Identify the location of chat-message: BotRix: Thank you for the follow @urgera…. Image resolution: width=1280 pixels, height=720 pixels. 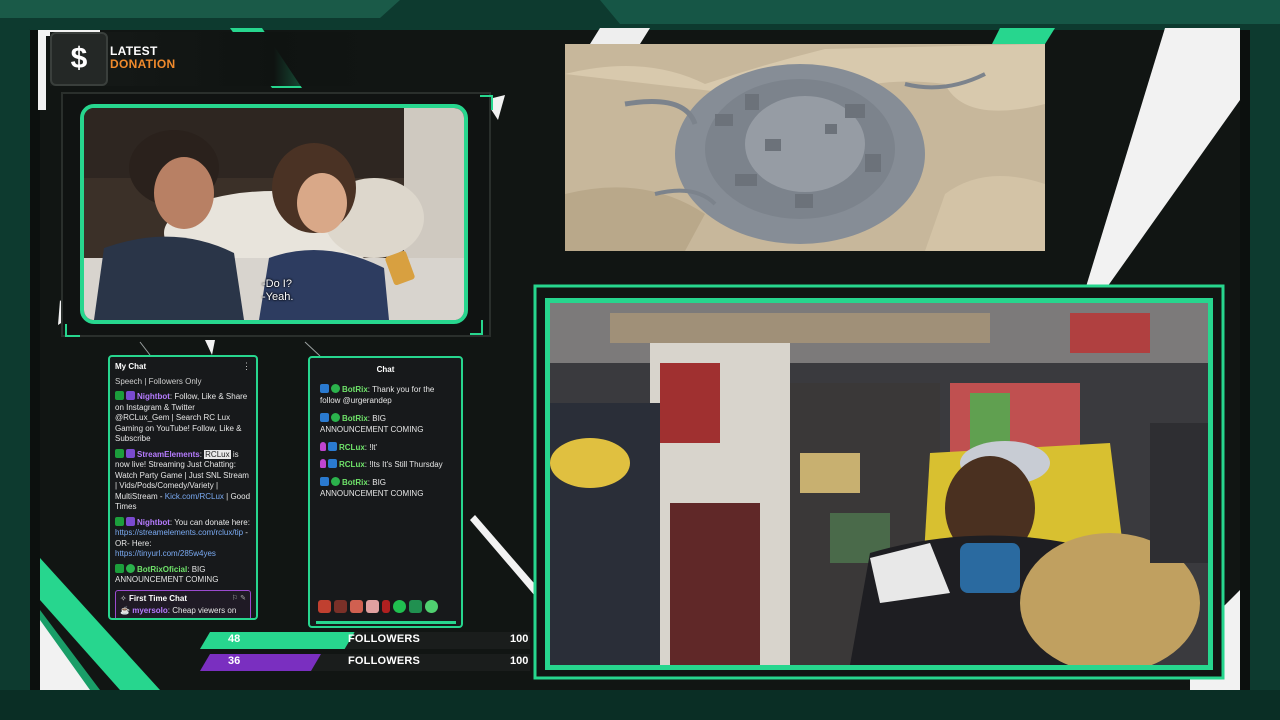
(377, 394).